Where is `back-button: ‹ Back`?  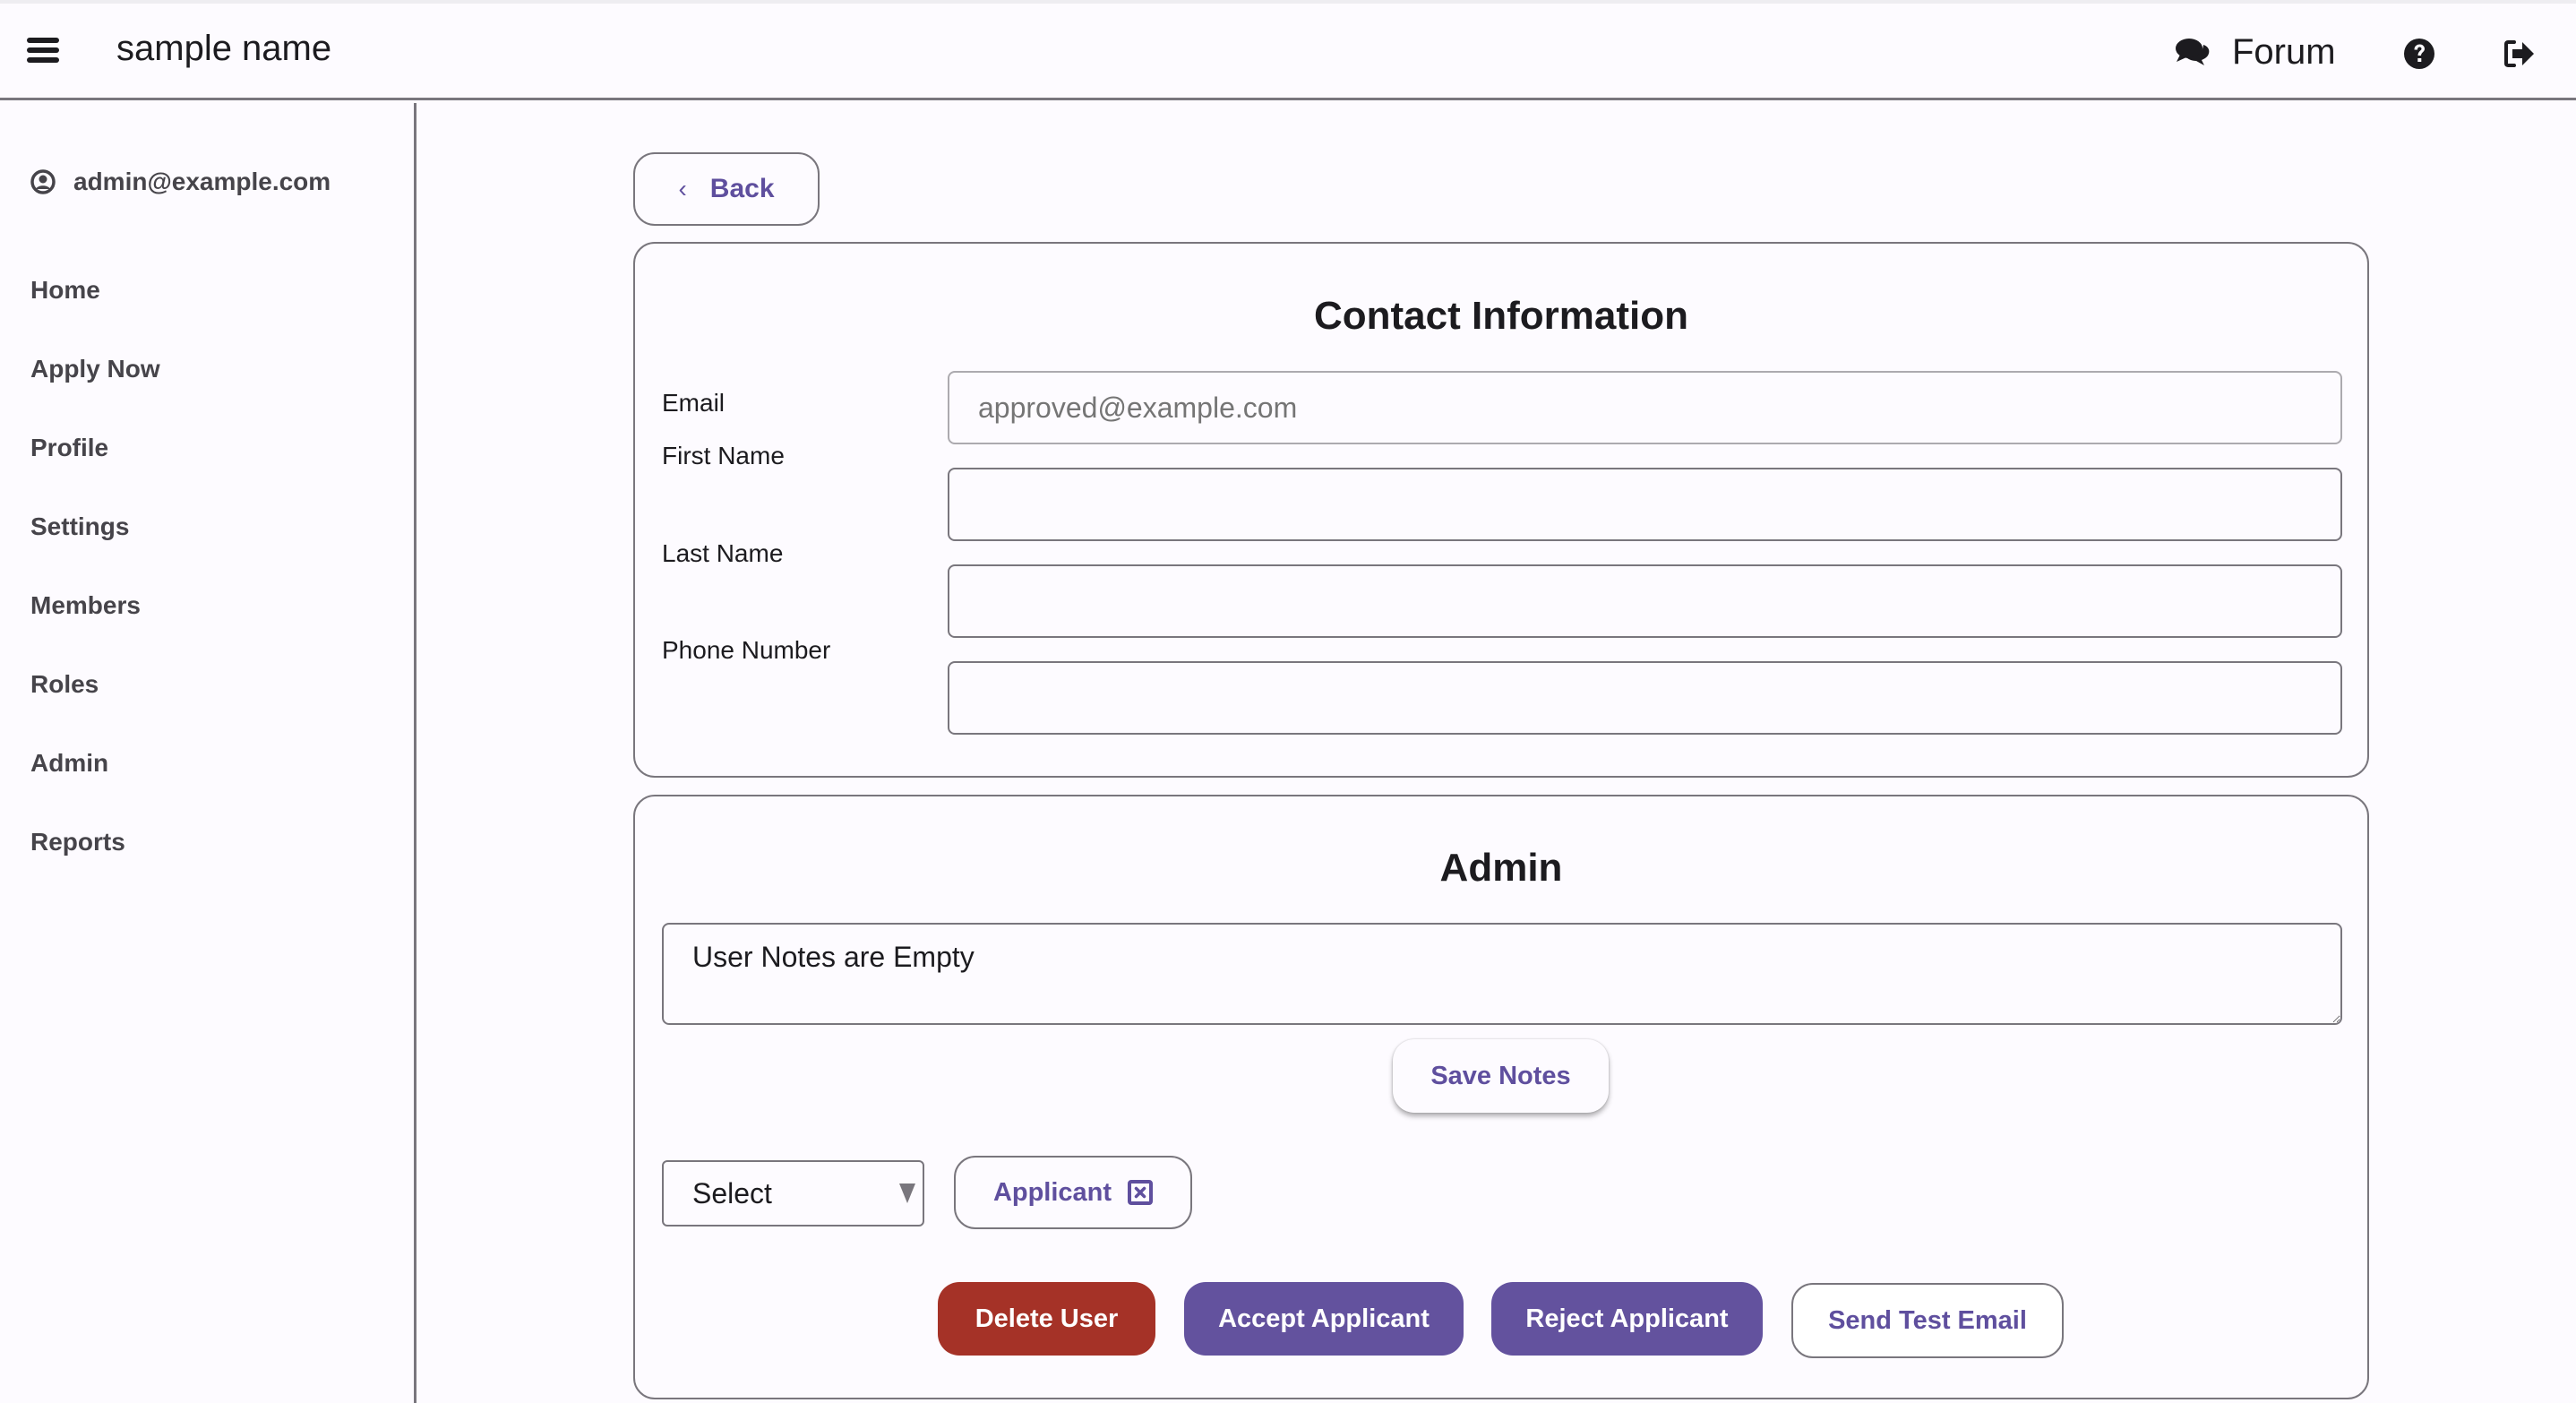
back-button: ‹ Back is located at coordinates (726, 189).